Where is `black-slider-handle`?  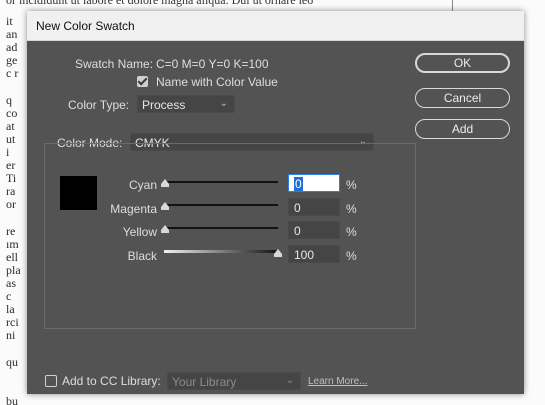
black-slider-handle is located at coordinates (278, 253).